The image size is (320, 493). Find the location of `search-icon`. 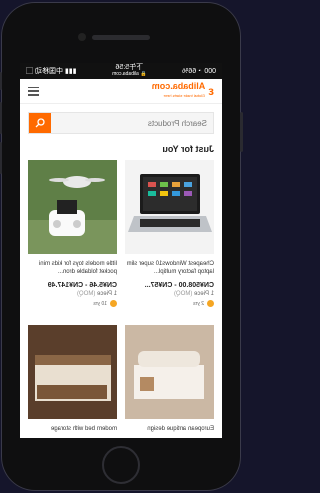

search-icon is located at coordinates (40, 123).